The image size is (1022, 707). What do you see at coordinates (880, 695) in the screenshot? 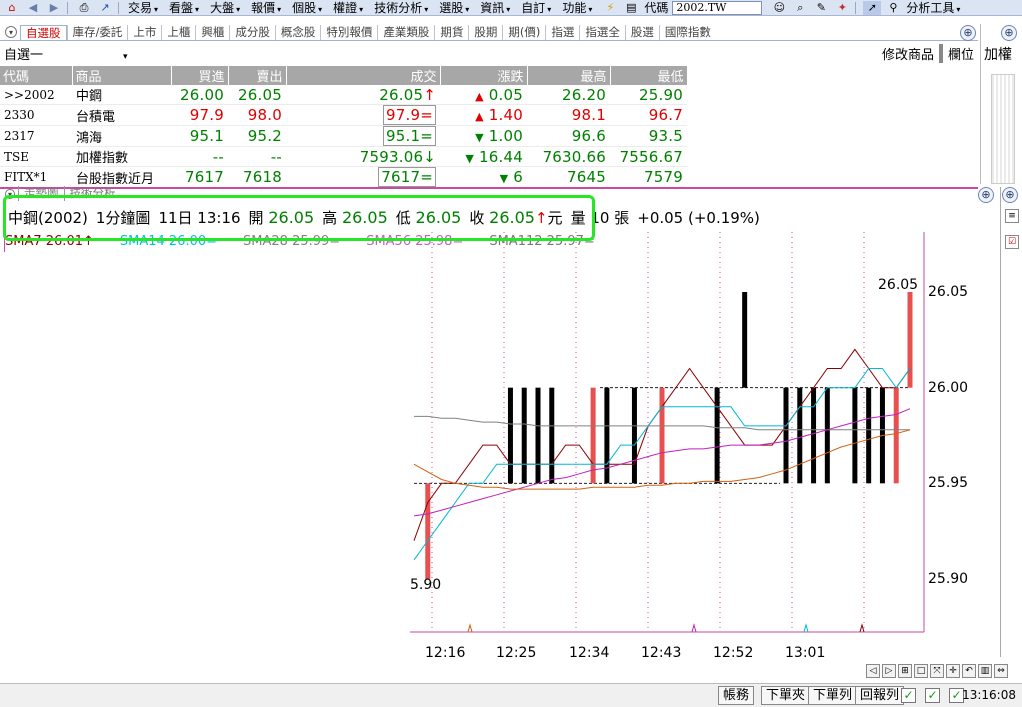
I see `report-bar-button: 回報列` at bounding box center [880, 695].